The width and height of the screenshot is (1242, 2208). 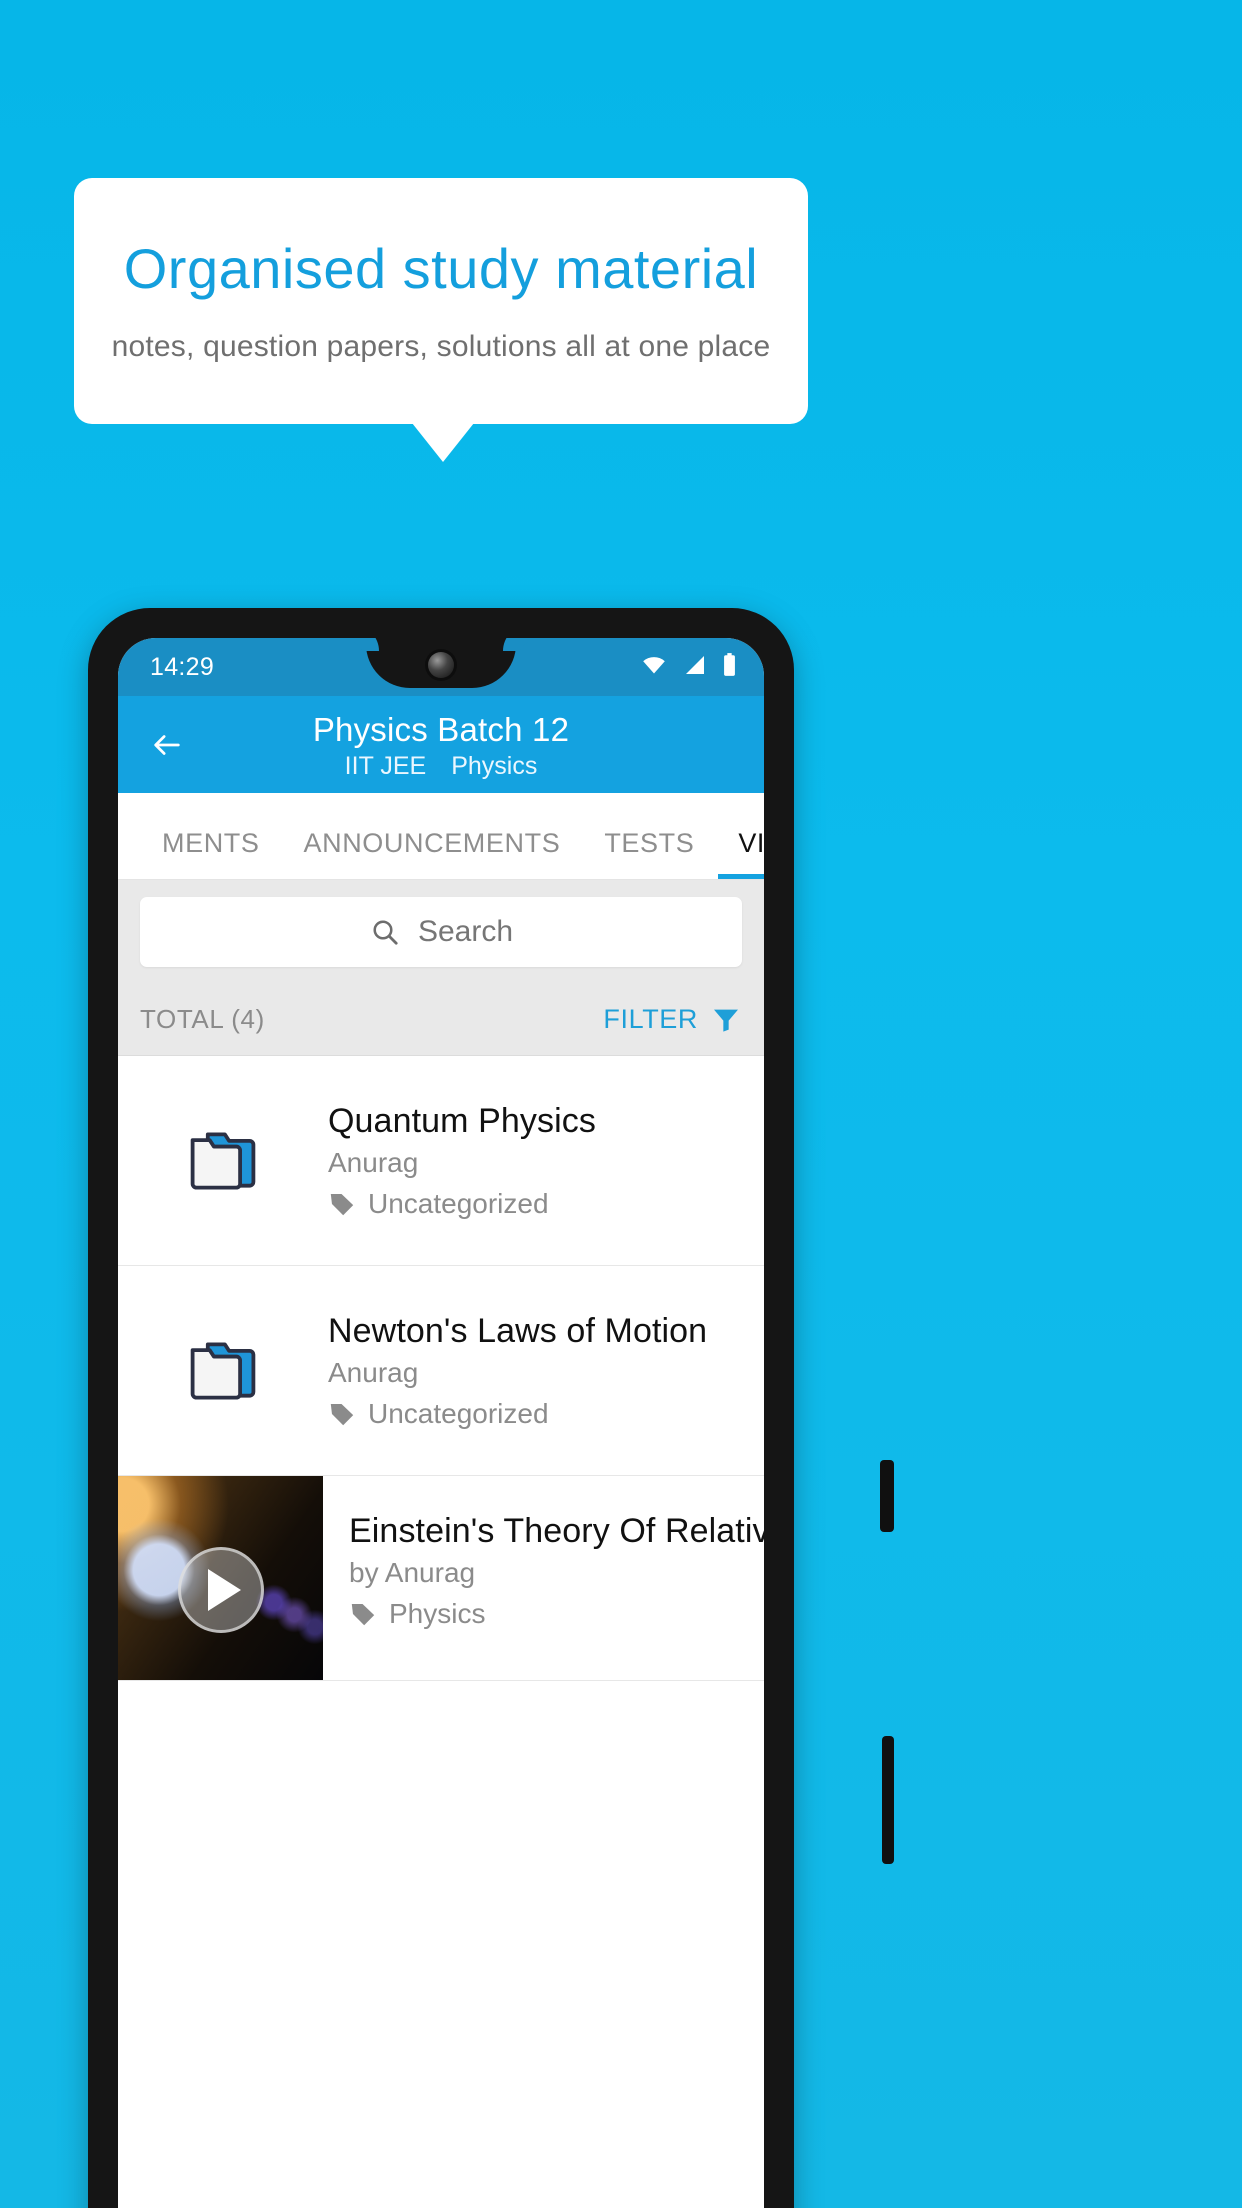 What do you see at coordinates (695, 667) in the screenshot?
I see `signal-icon` at bounding box center [695, 667].